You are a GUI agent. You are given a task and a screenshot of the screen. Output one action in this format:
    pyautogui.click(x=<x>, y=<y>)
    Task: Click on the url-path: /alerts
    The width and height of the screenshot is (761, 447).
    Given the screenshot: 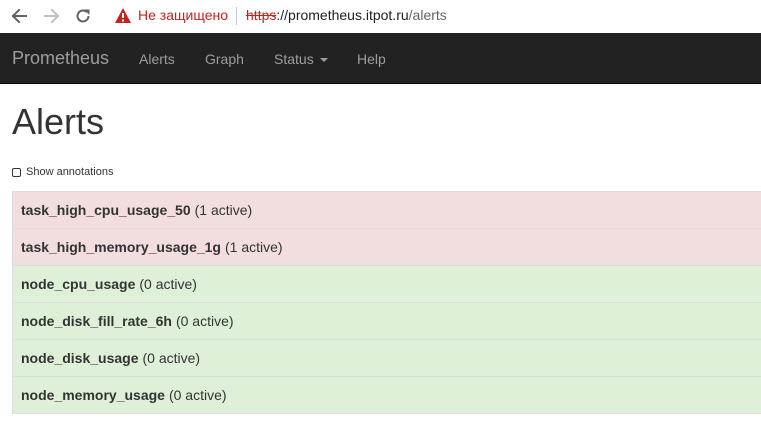 What is the action you would take?
    pyautogui.click(x=427, y=15)
    